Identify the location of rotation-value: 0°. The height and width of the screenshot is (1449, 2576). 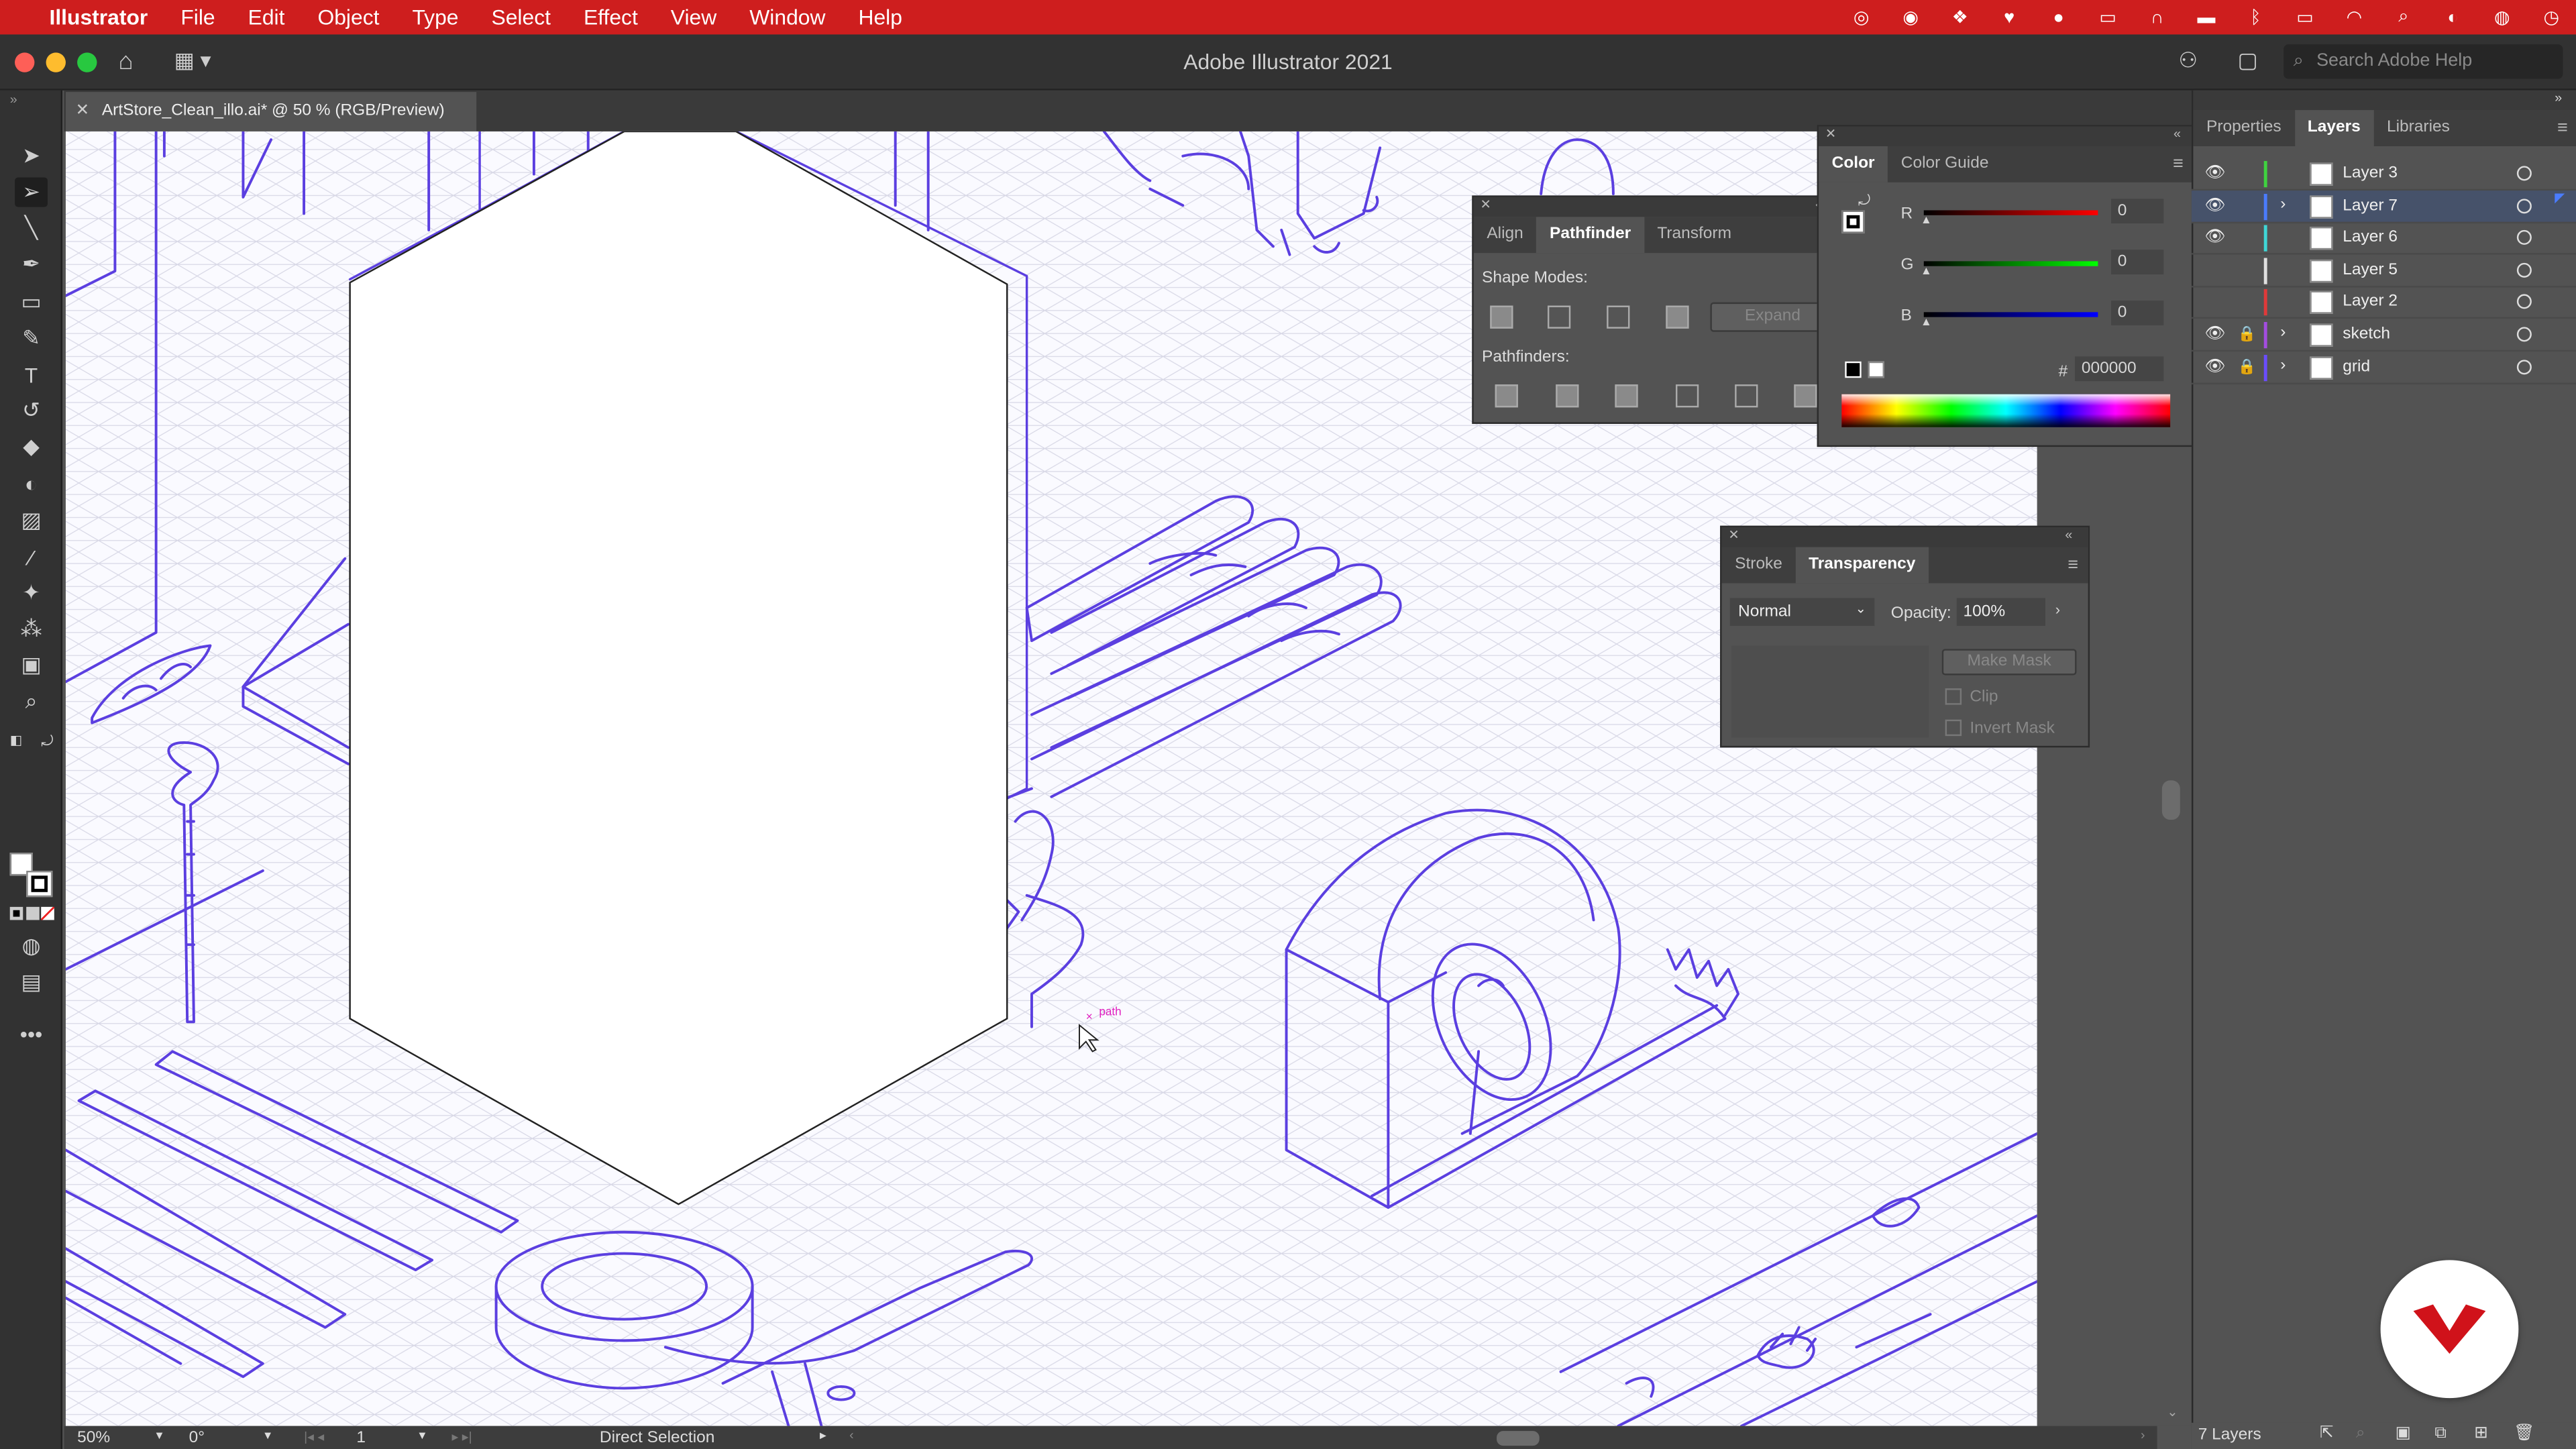
(197, 1439).